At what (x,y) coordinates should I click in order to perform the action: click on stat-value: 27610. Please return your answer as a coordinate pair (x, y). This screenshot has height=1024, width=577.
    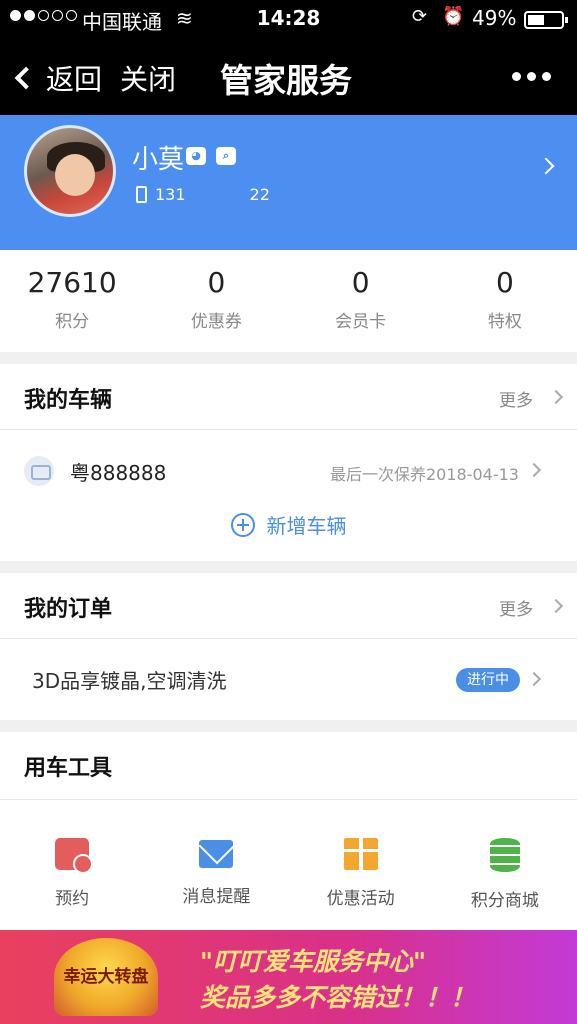
    Looking at the image, I should click on (72, 282).